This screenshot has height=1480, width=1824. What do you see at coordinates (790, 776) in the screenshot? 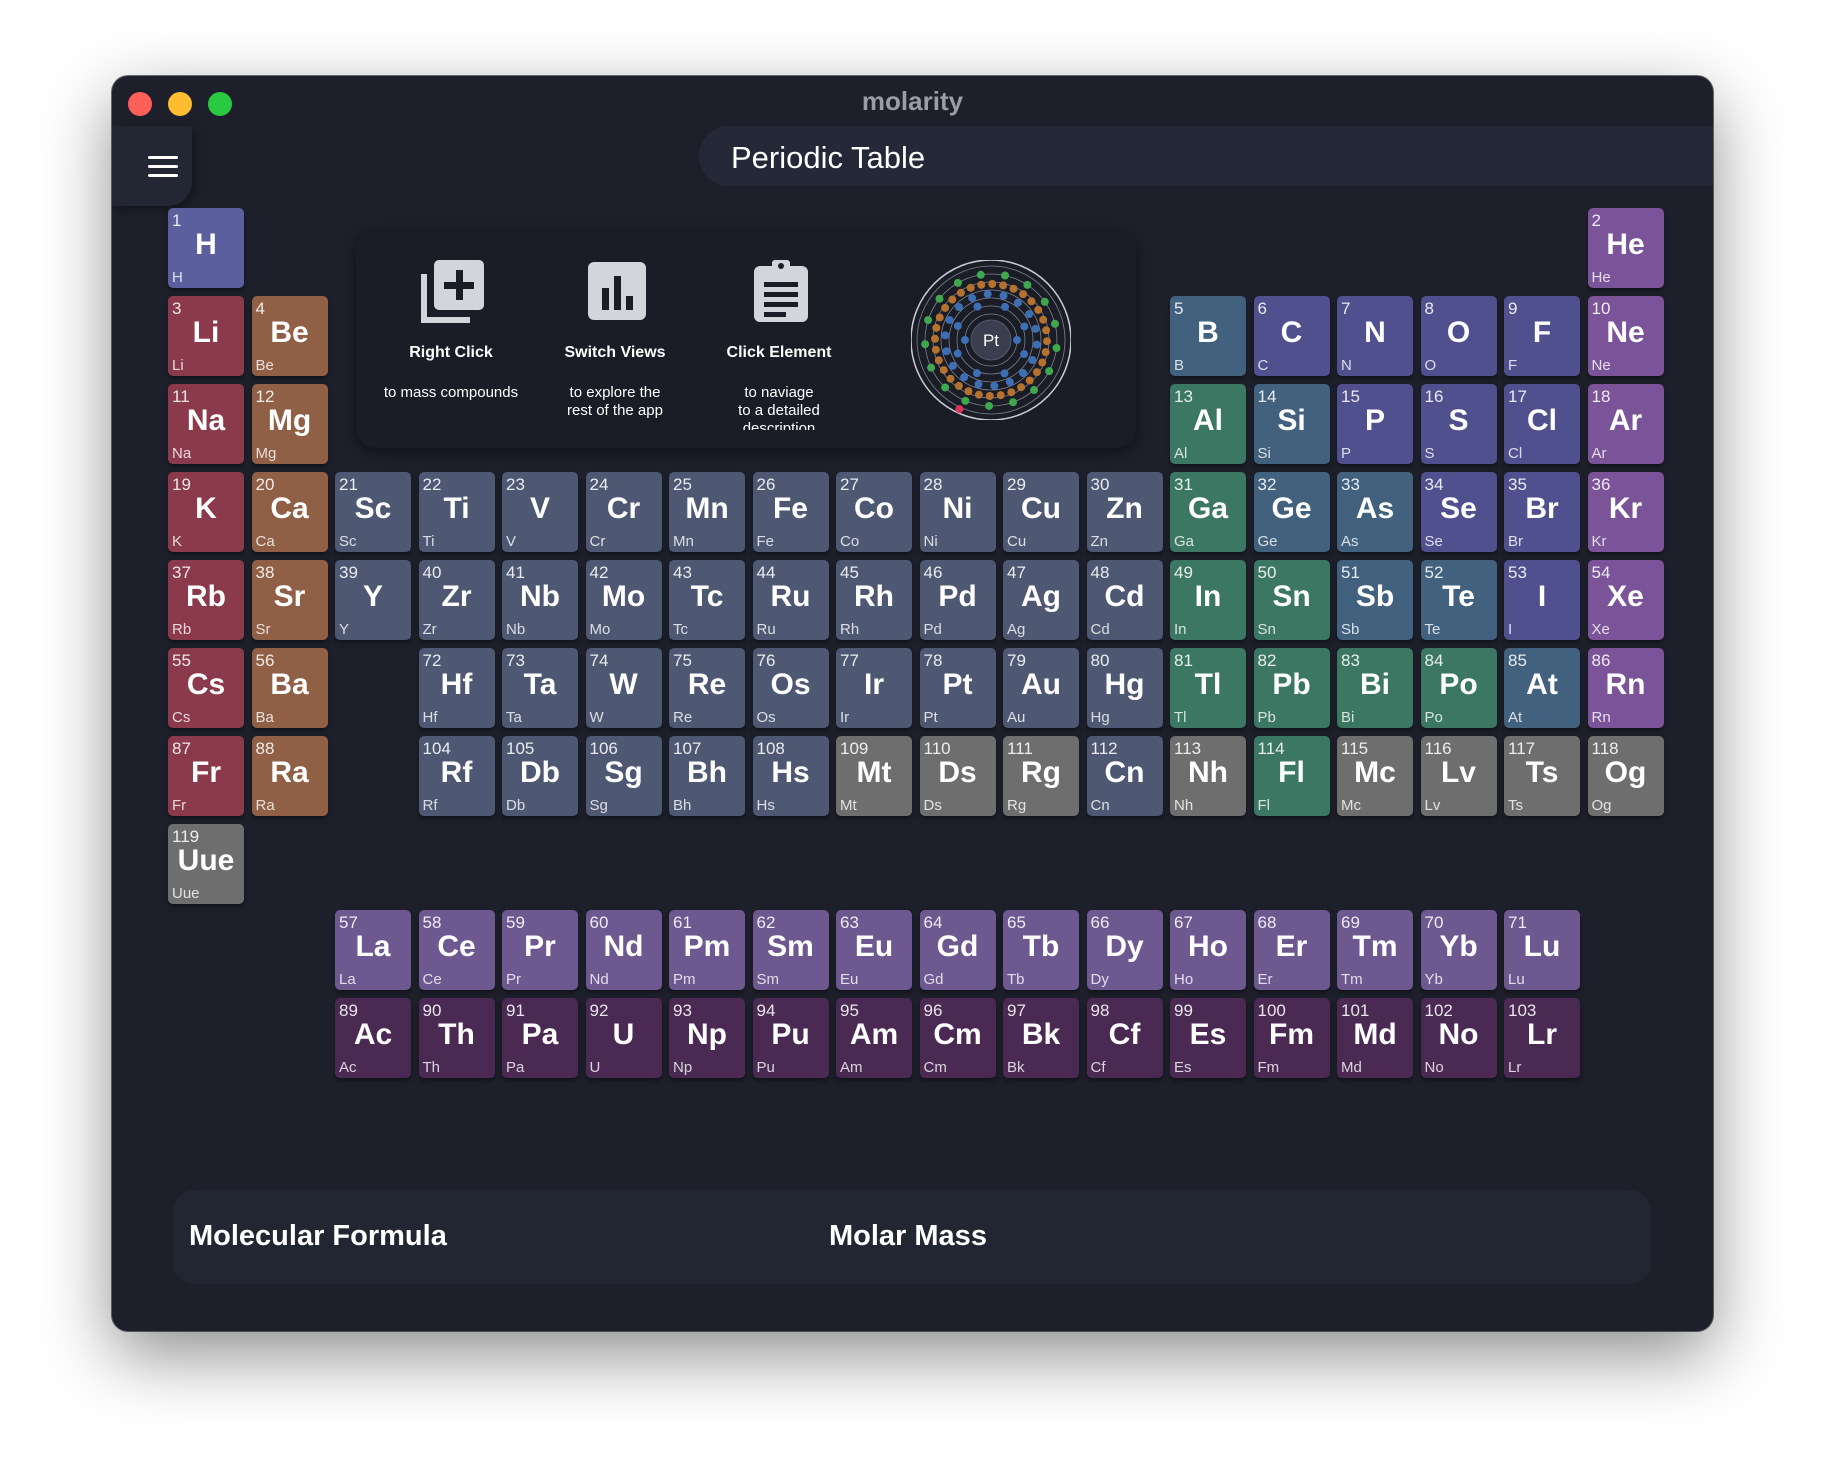
I see `element-hs: 108 Hs Hs` at bounding box center [790, 776].